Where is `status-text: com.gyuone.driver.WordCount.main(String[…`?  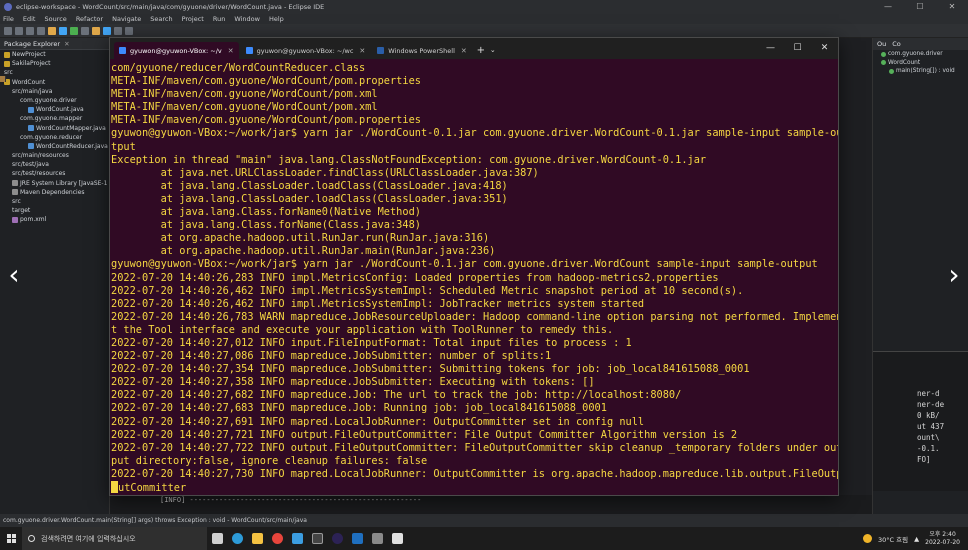 status-text: com.gyuone.driver.WordCount.main(String[… is located at coordinates (155, 520).